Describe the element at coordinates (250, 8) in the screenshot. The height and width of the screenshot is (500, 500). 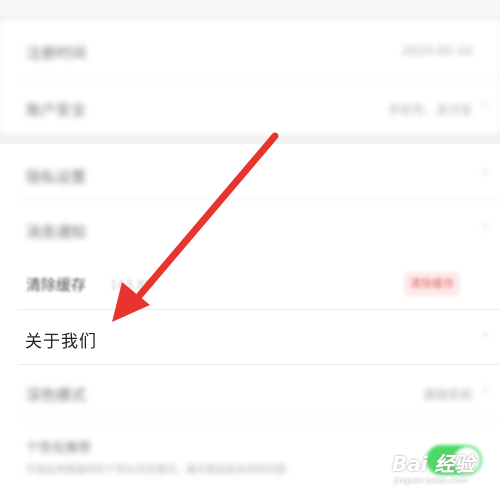
I see `top-bar` at that location.